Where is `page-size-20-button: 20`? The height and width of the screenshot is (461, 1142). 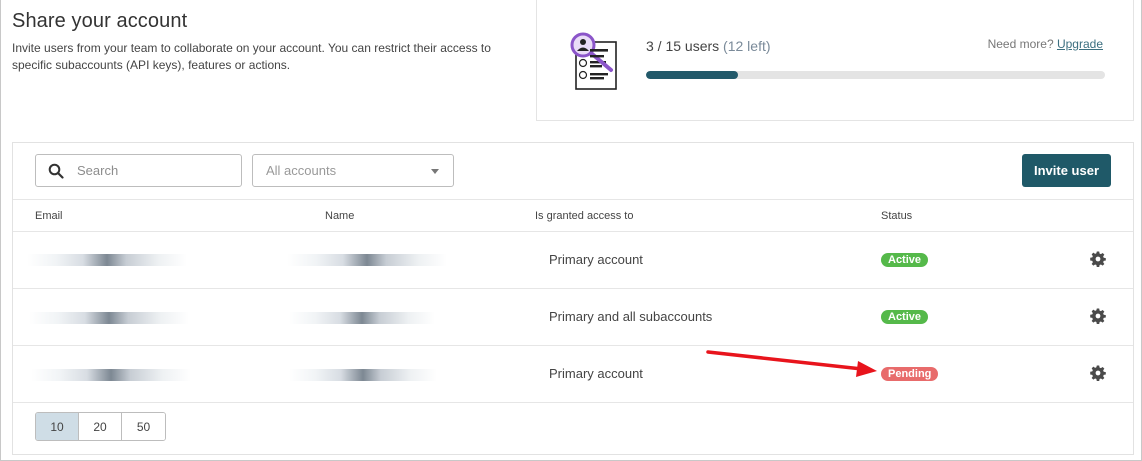
page-size-20-button: 20 is located at coordinates (100, 426).